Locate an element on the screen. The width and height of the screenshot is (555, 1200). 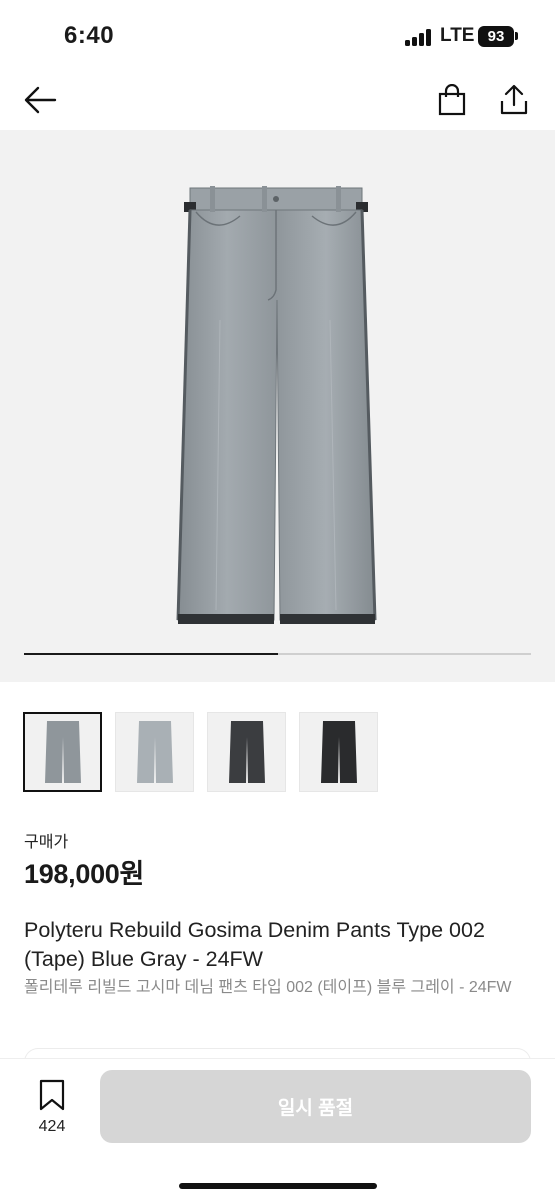
share-icon is located at coordinates (514, 99).